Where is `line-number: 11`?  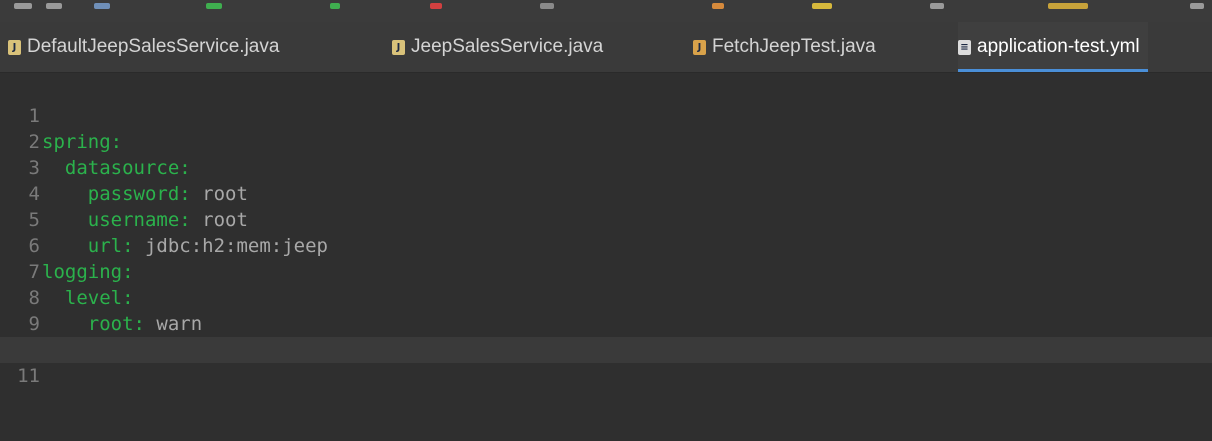 line-number: 11 is located at coordinates (28, 376).